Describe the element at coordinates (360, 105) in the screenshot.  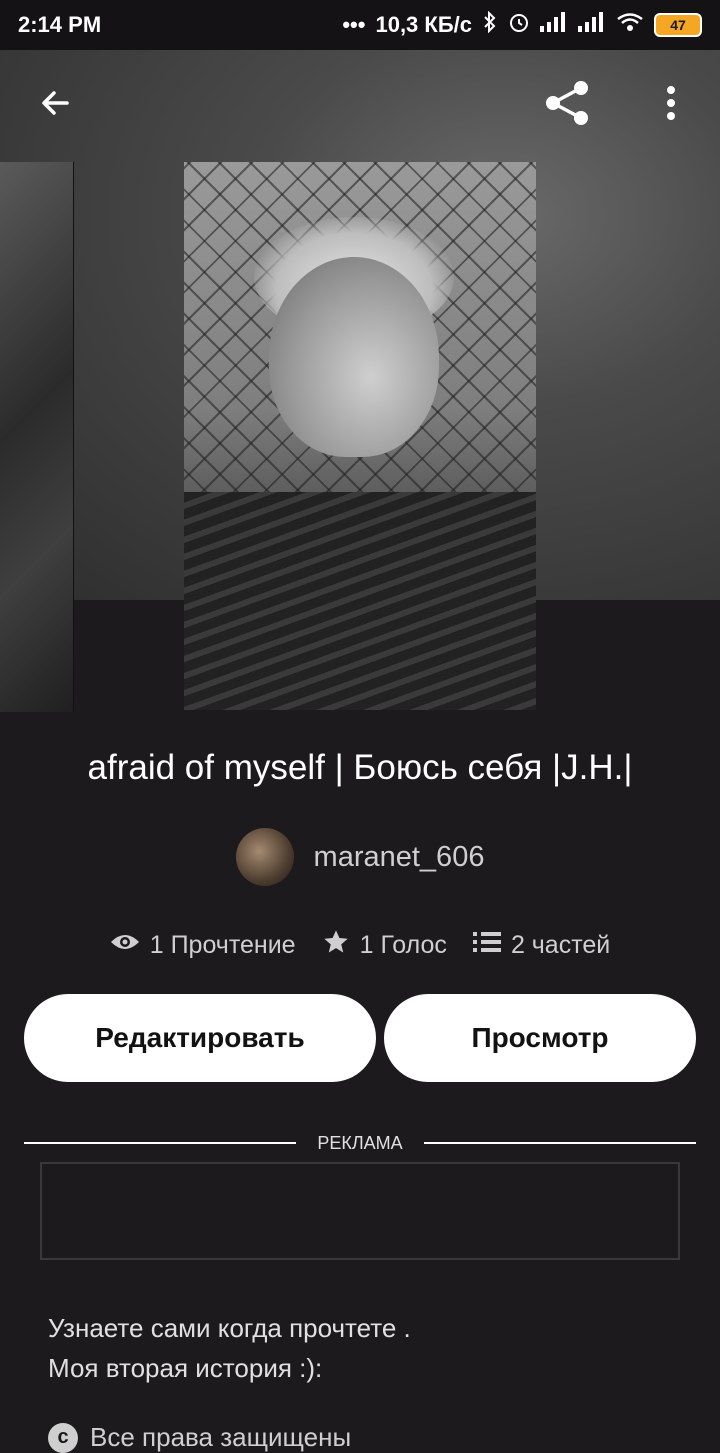
I see `top-nav` at that location.